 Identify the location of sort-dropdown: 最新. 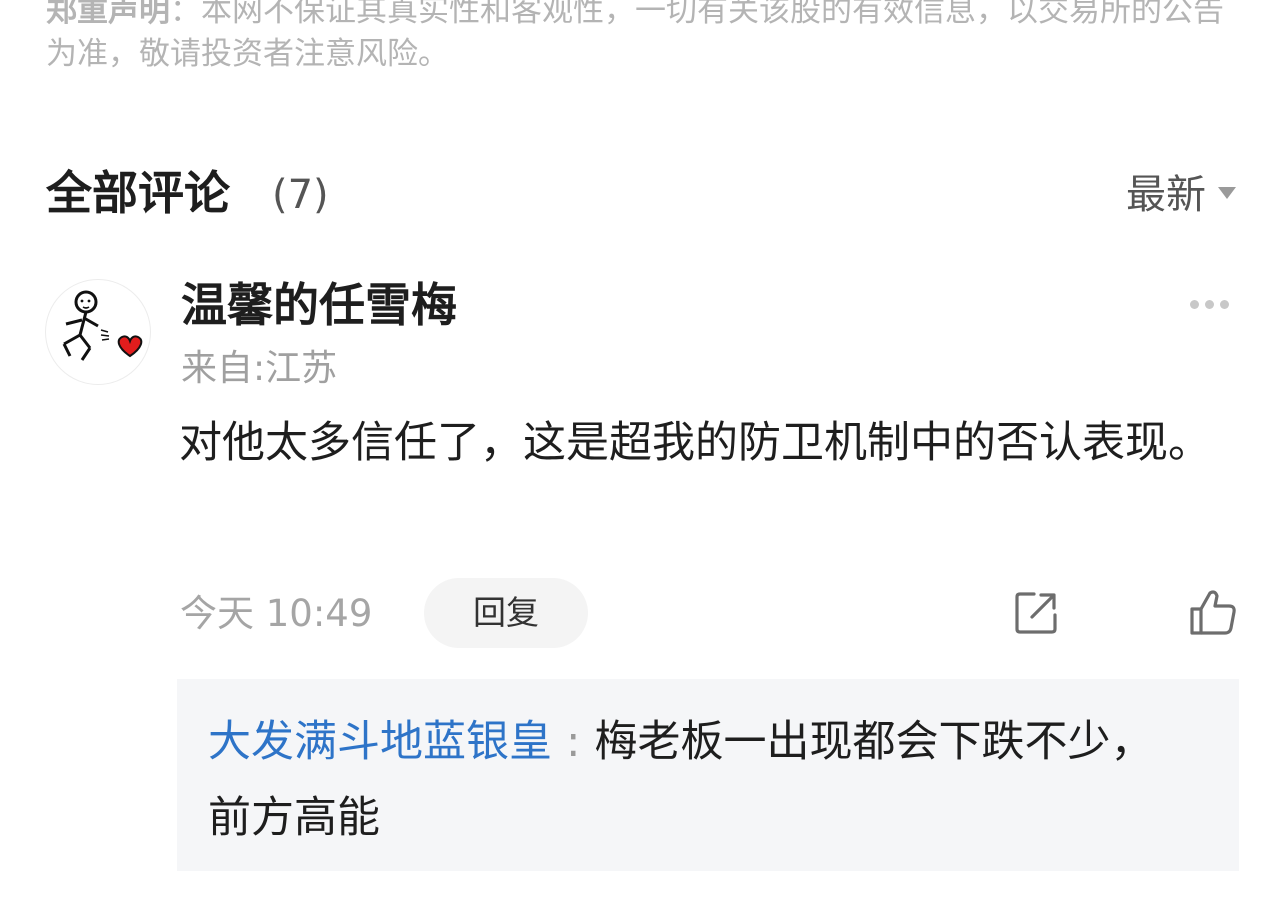
(1181, 195).